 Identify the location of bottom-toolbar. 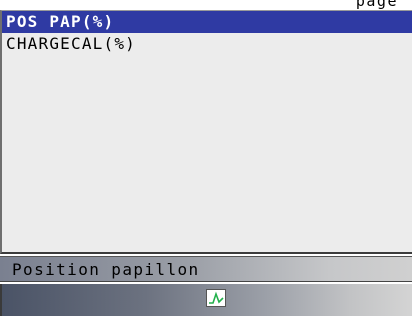
(206, 300).